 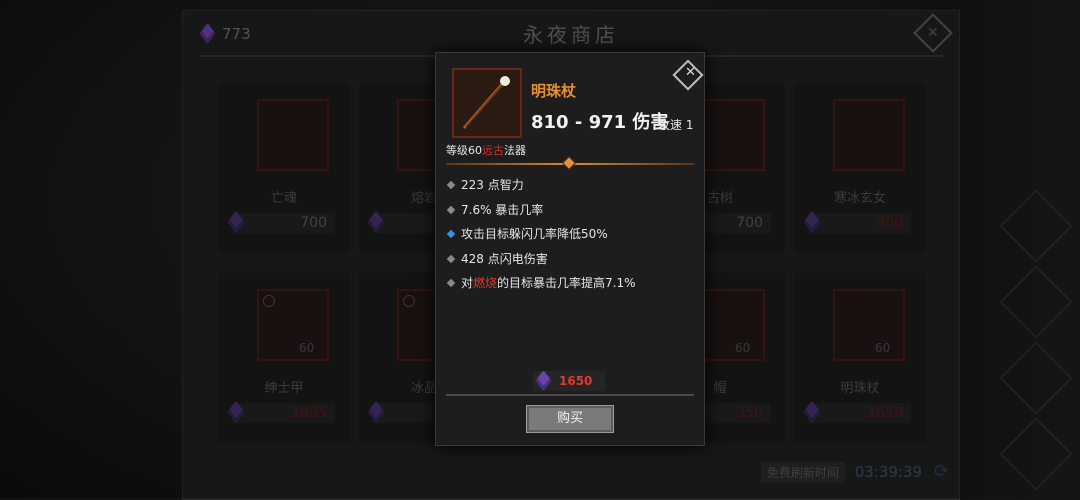 What do you see at coordinates (569, 163) in the screenshot?
I see `divider-ornament` at bounding box center [569, 163].